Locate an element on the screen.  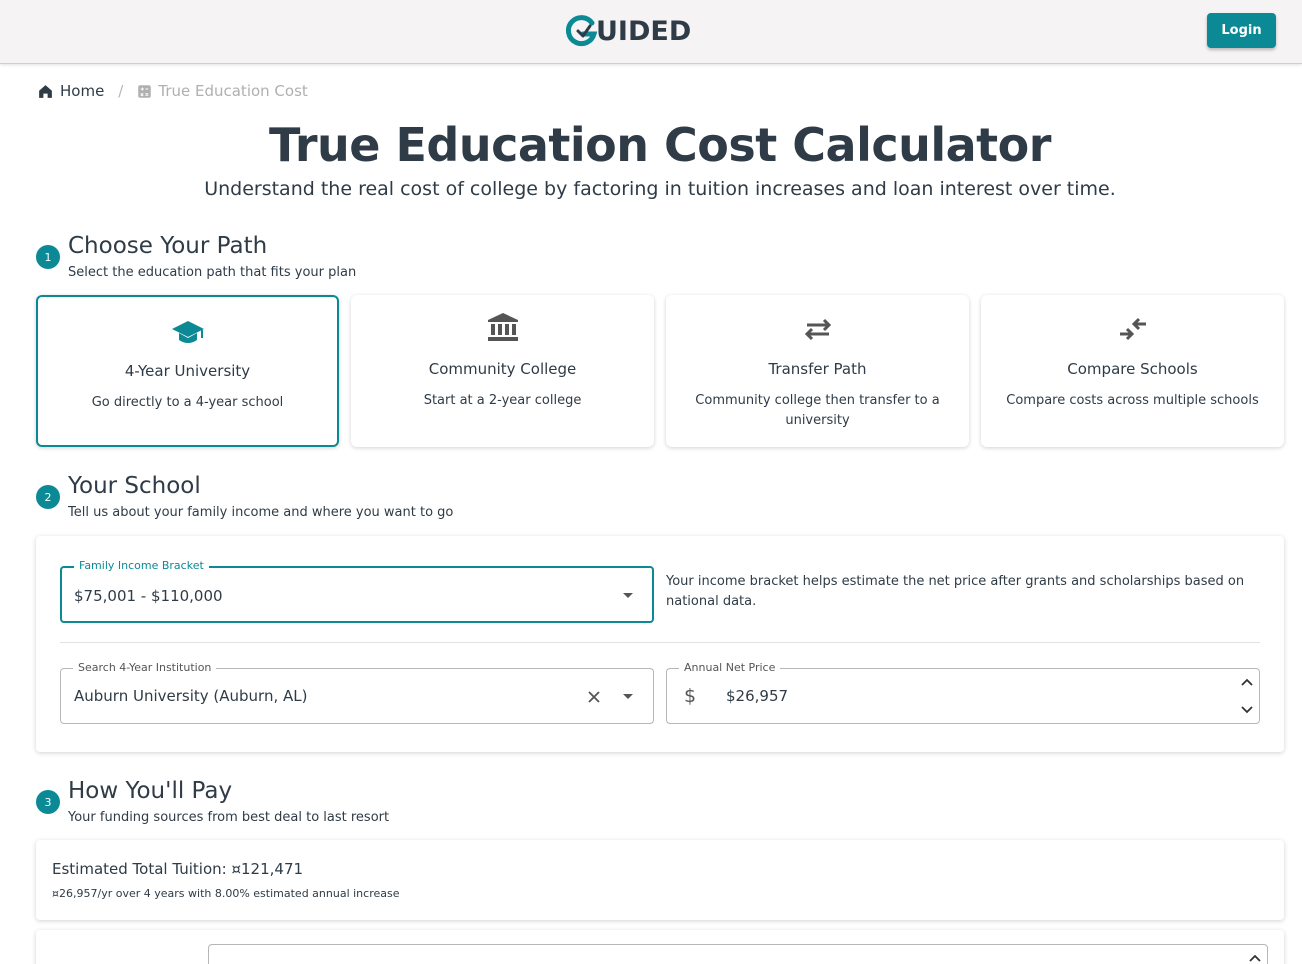
family-income-label: Family Income Bracket is located at coordinates (141, 565).